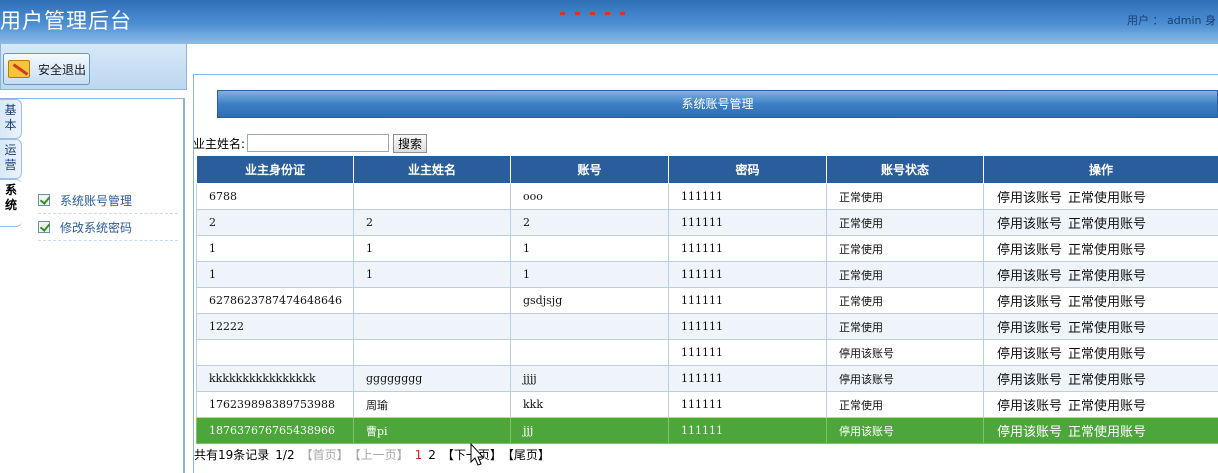  What do you see at coordinates (275, 404) in the screenshot?
I see `cell-id-card: 176239898389753988` at bounding box center [275, 404].